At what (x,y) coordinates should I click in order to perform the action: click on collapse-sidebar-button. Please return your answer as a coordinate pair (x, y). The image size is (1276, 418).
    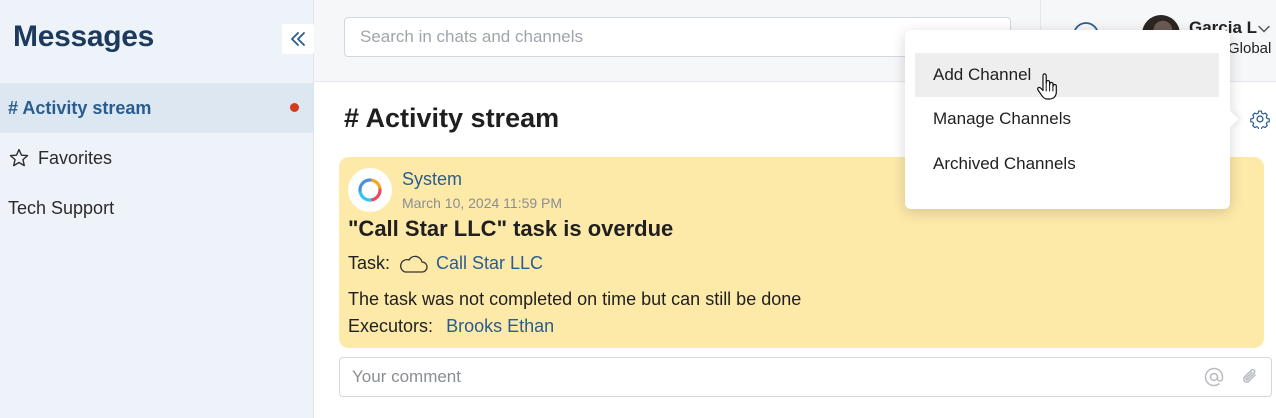
    Looking at the image, I should click on (298, 39).